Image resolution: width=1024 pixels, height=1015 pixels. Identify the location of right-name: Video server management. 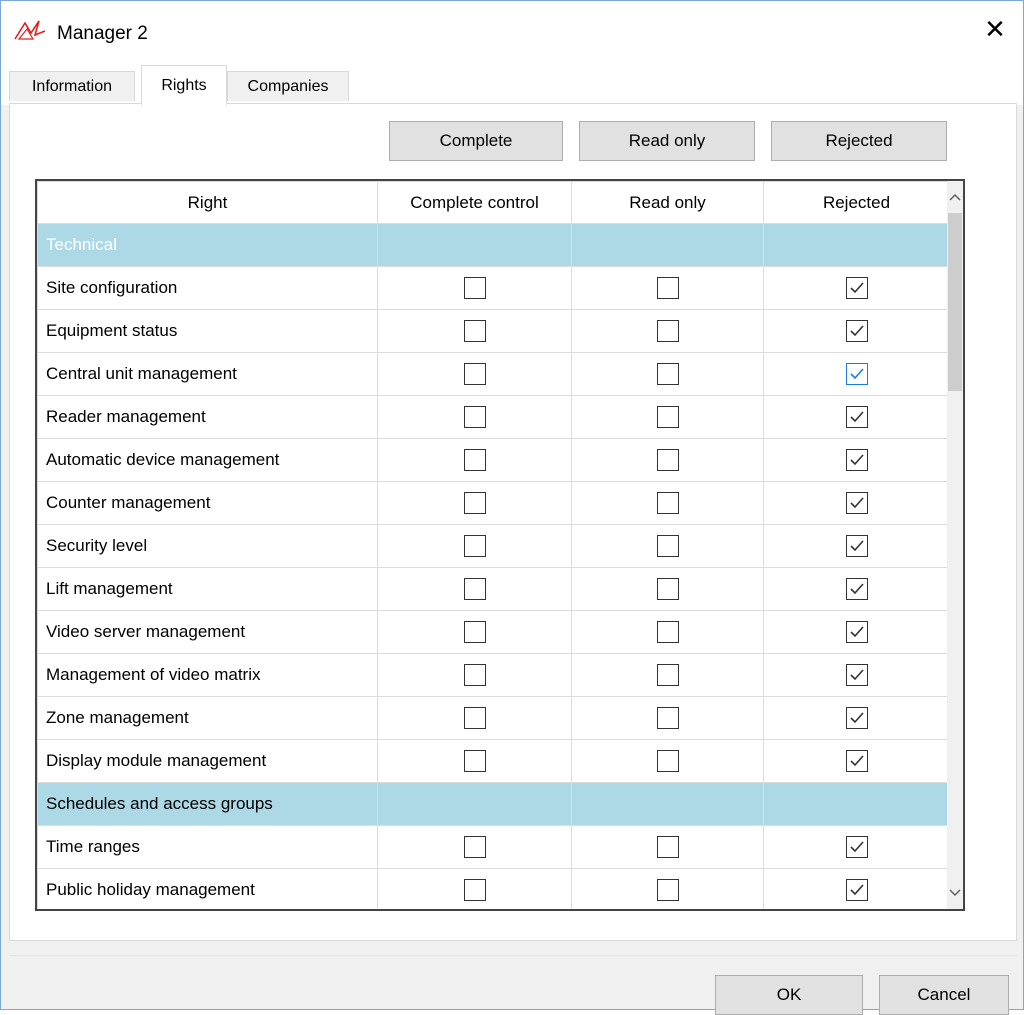
(207, 632).